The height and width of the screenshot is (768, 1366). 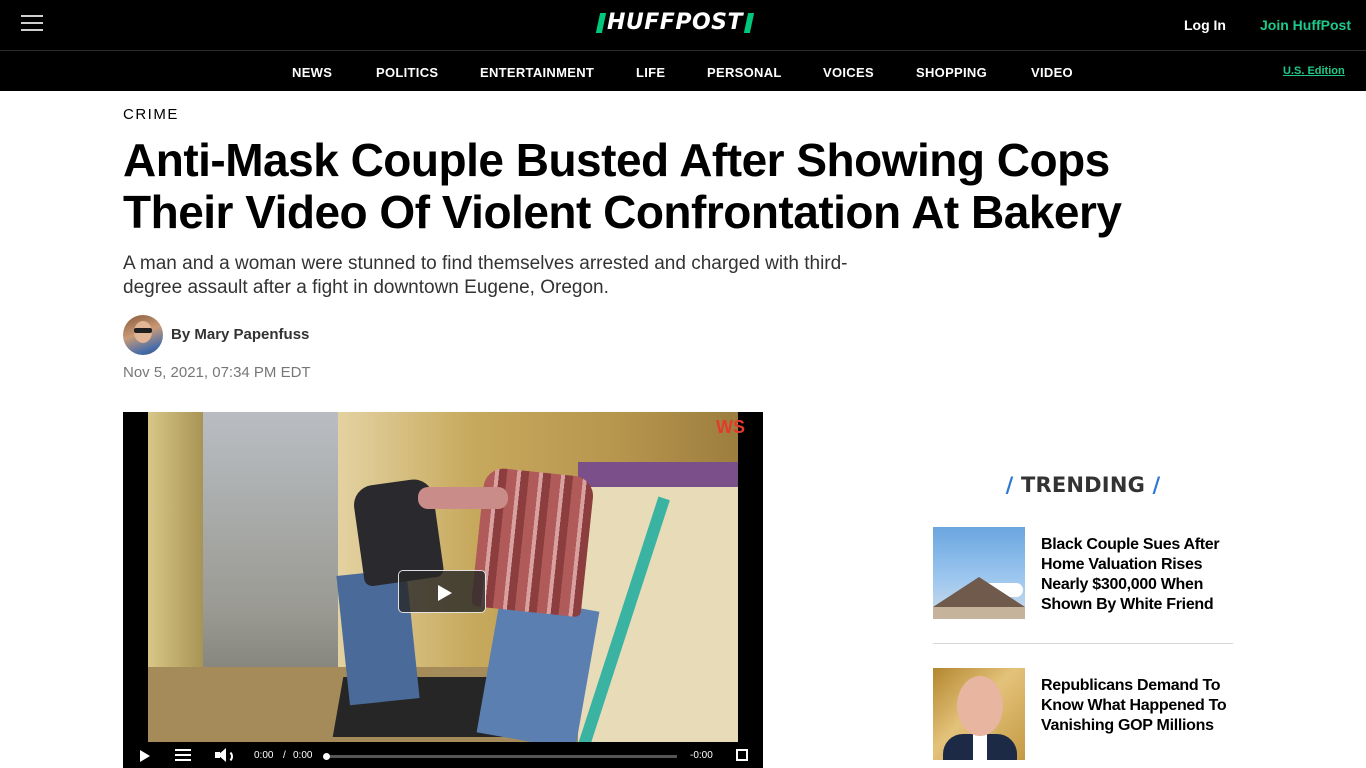 I want to click on volume-icon, so click(x=224, y=755).